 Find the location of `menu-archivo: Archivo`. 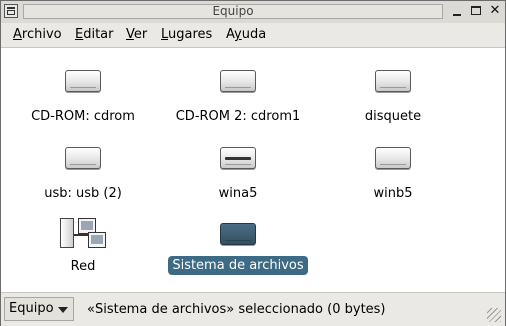

menu-archivo: Archivo is located at coordinates (37, 34).